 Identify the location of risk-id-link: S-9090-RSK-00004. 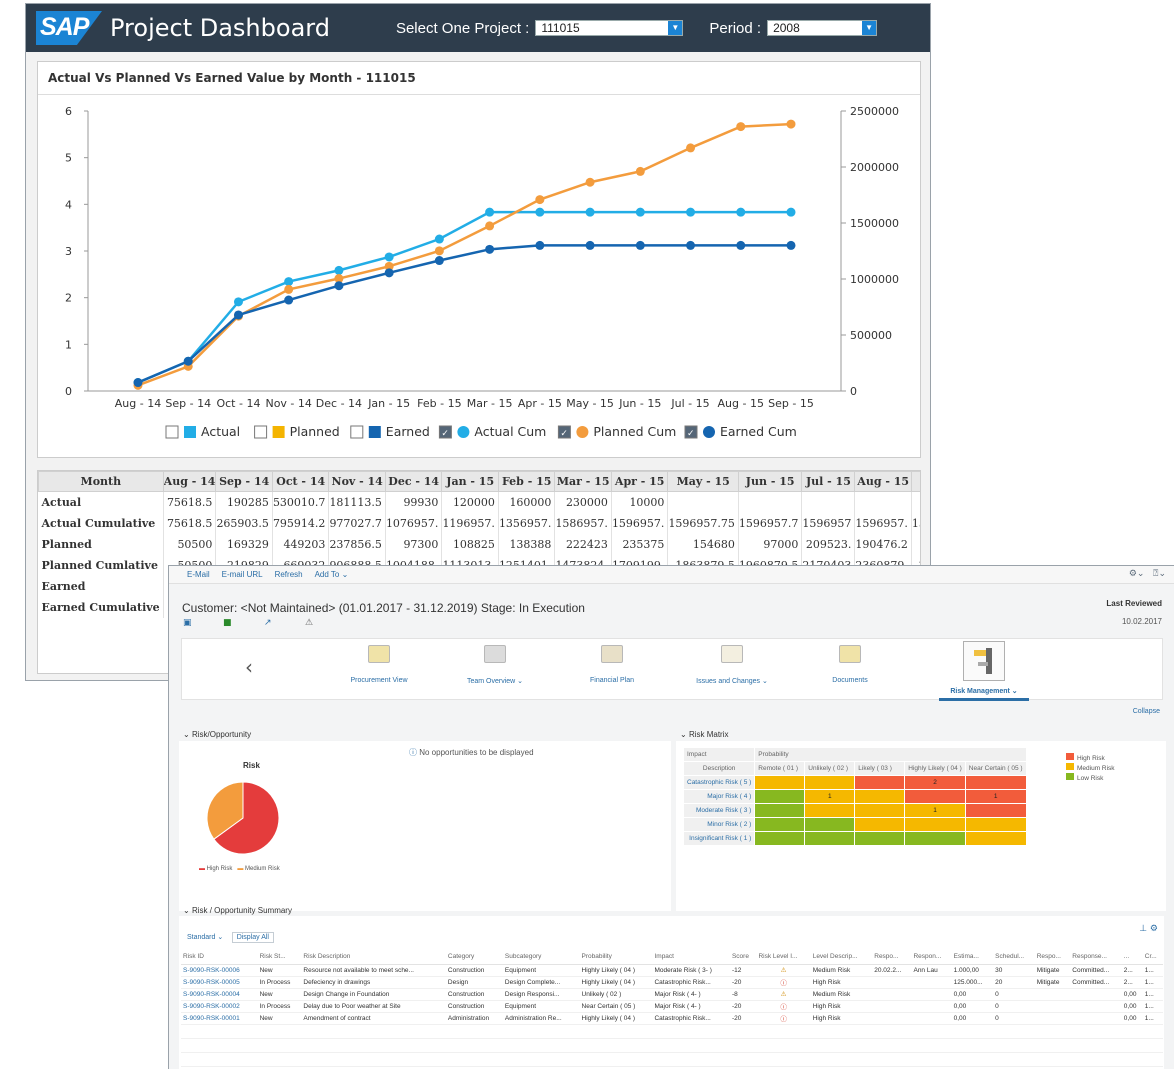
(219, 994).